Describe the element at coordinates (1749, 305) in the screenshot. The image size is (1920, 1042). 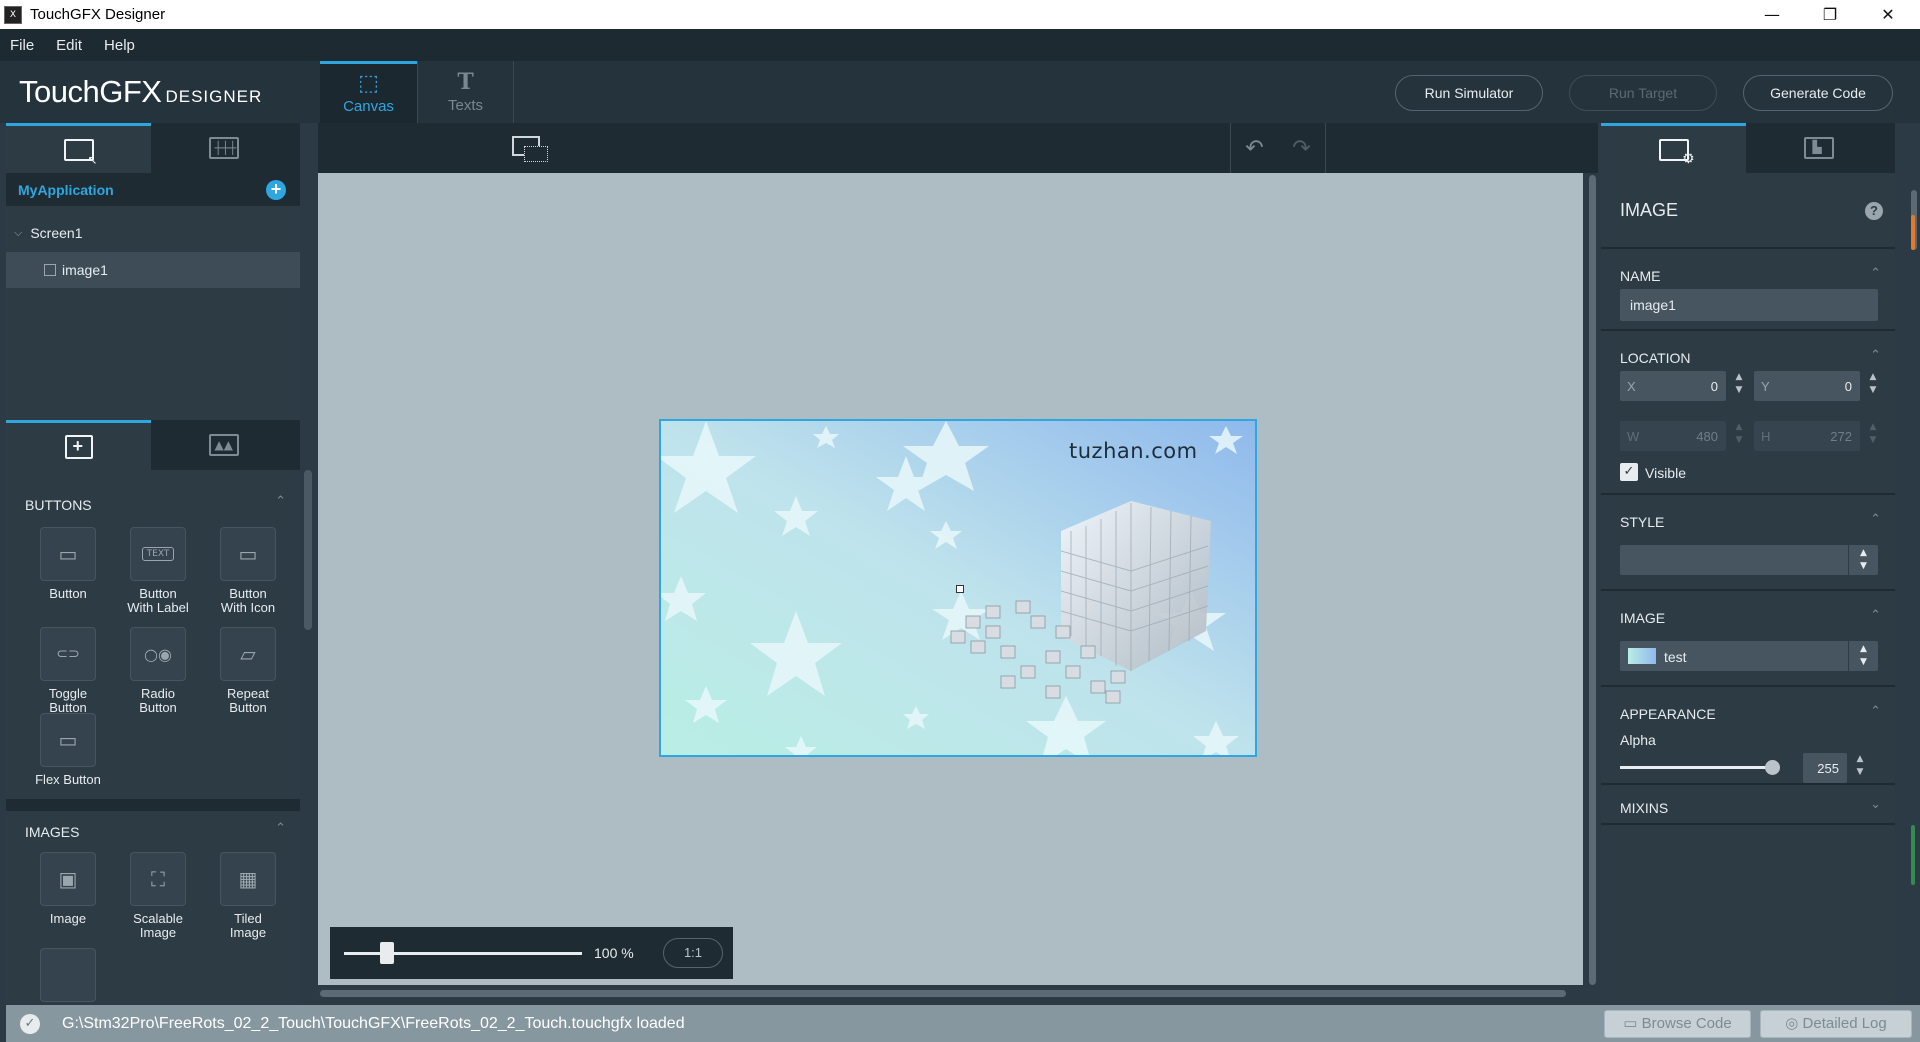
I see `name-input: image1` at that location.